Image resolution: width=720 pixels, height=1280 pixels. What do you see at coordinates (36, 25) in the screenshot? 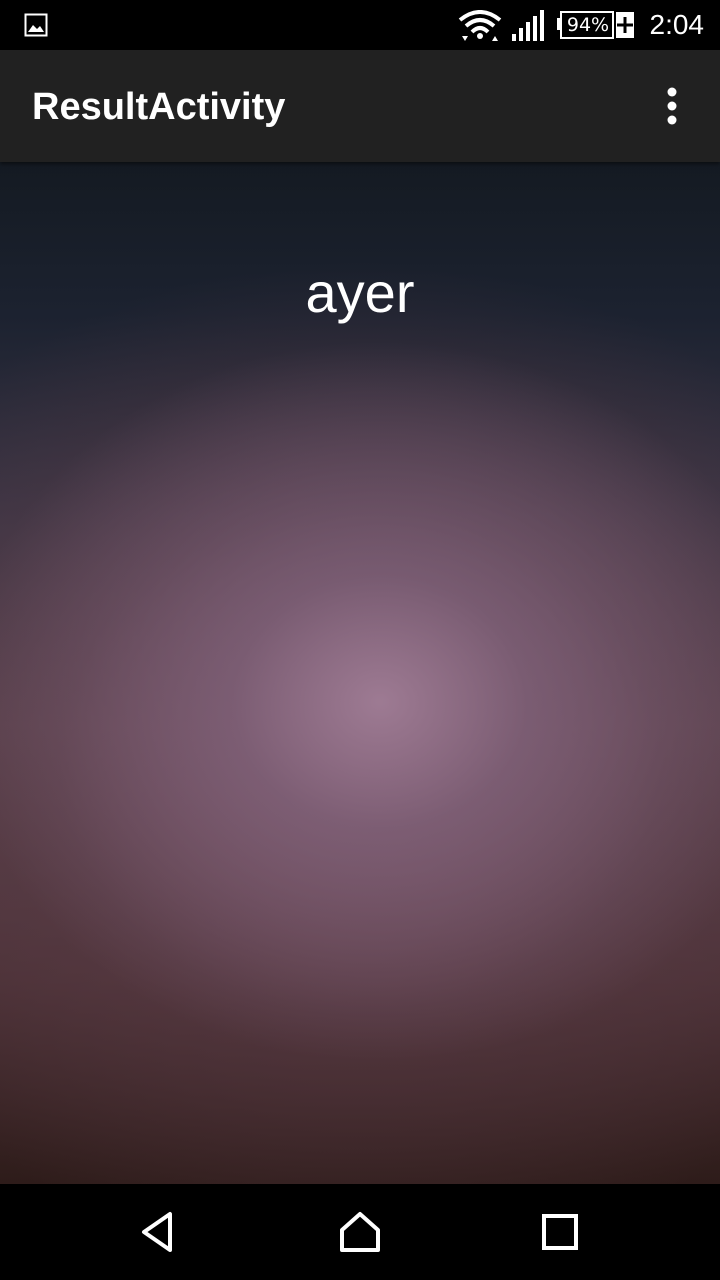
I see `image-notification-icon` at bounding box center [36, 25].